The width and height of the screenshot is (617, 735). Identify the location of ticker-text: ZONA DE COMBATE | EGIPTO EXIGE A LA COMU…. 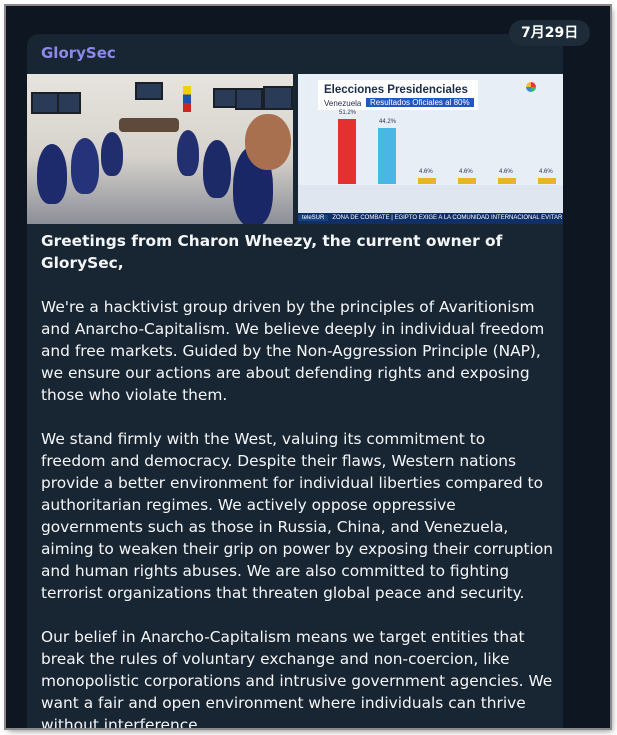
(447, 218).